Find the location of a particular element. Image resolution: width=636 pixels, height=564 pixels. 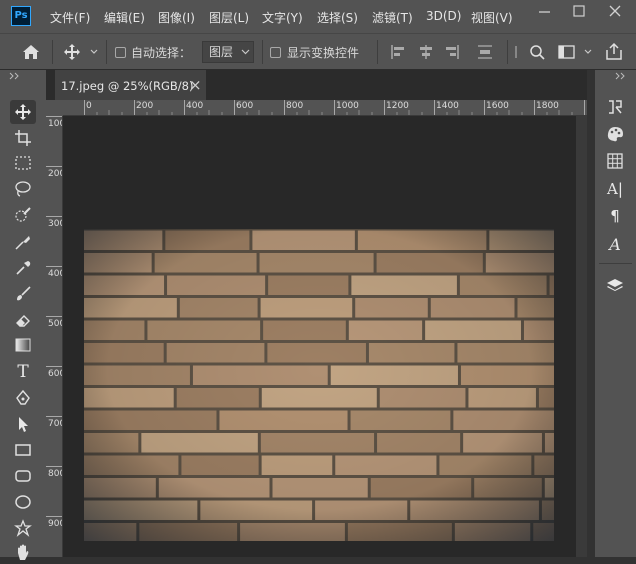

menu-image: 图像(I) is located at coordinates (176, 17).